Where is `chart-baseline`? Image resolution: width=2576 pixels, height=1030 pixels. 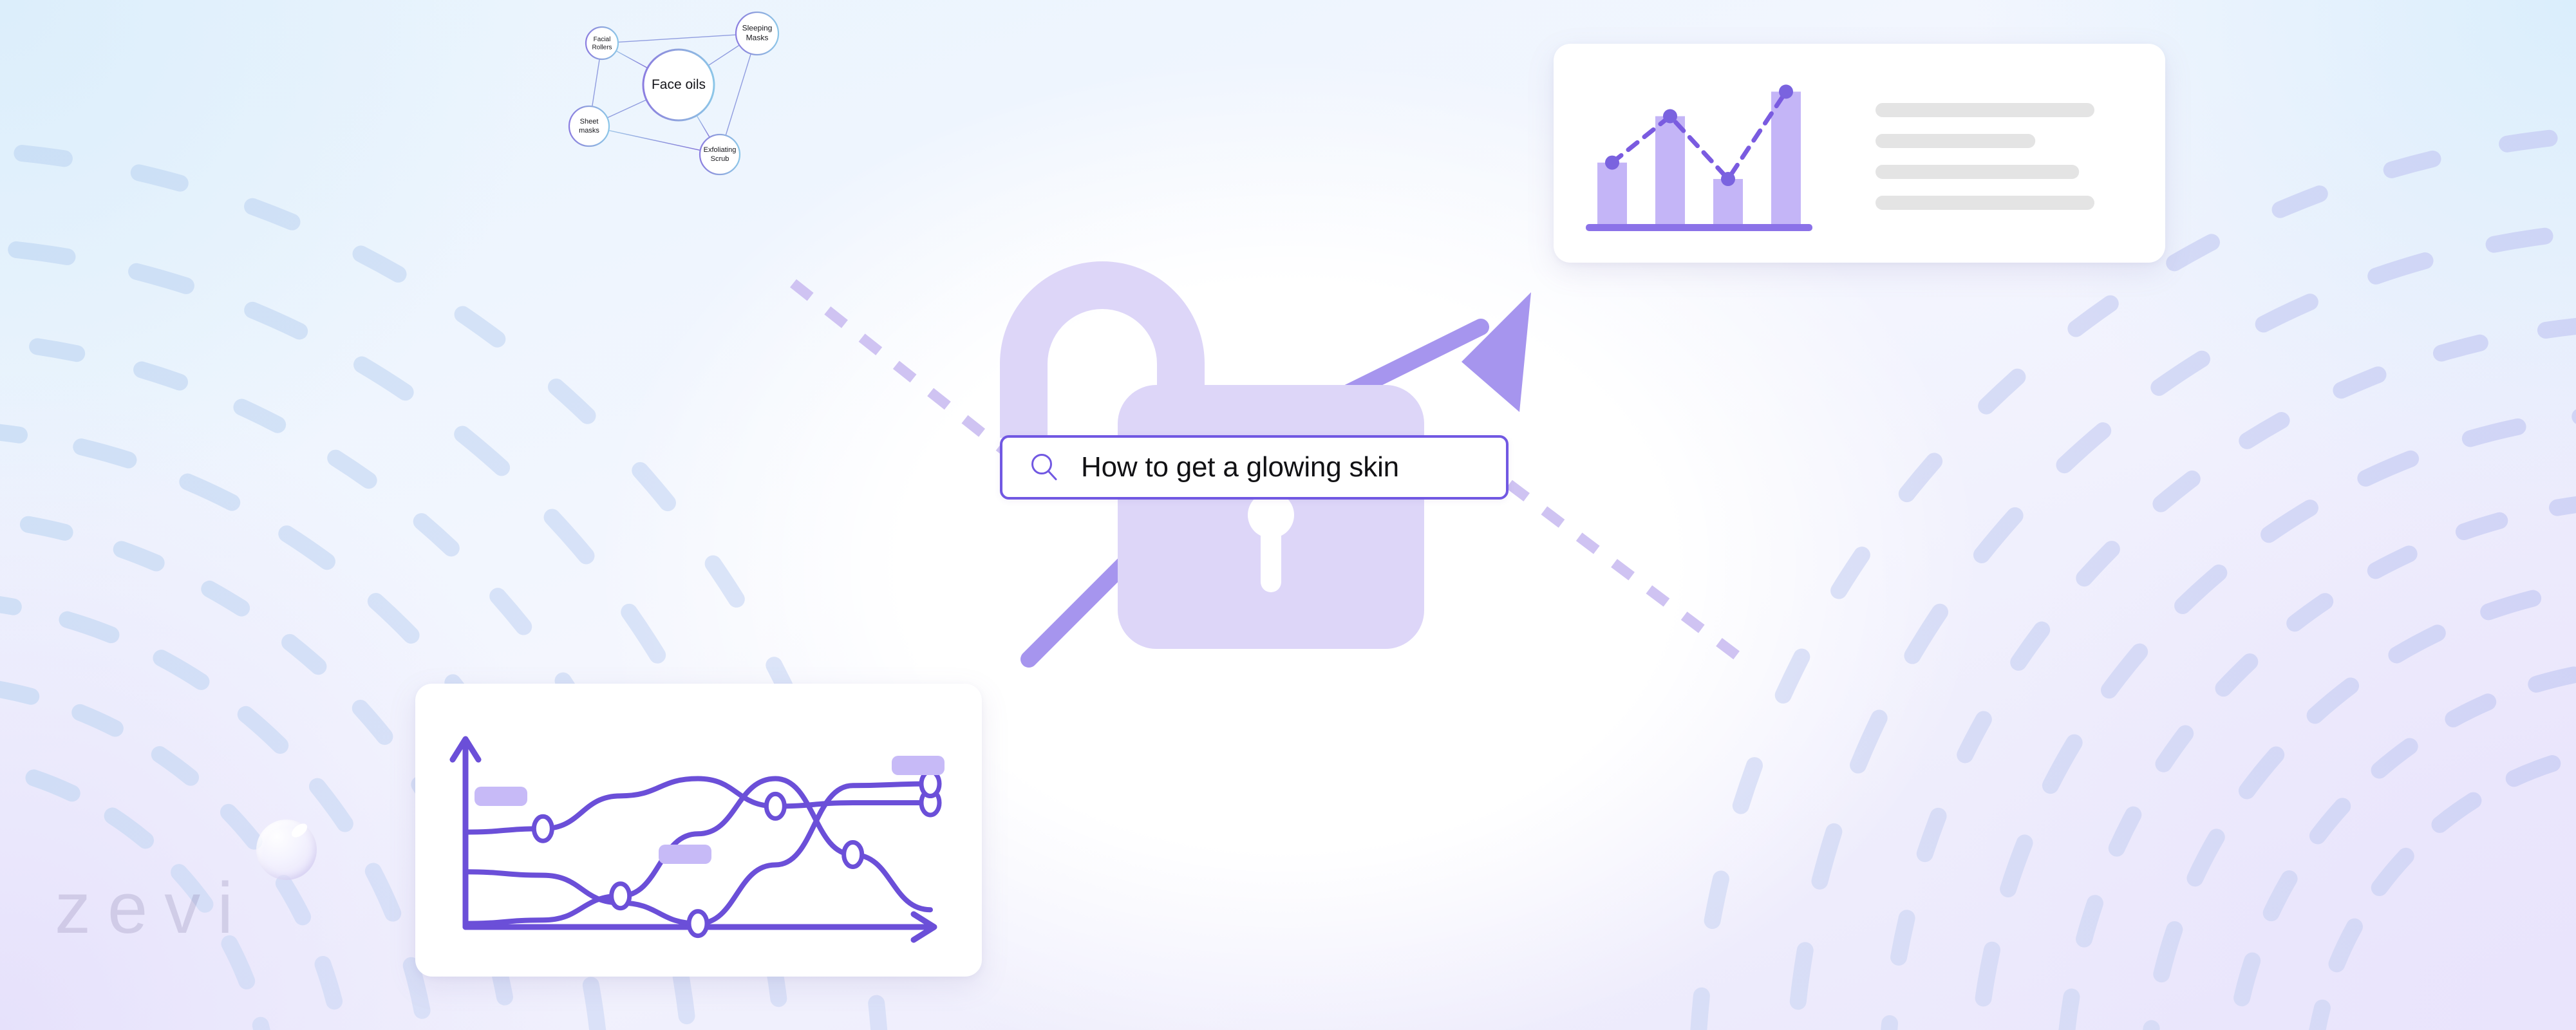 chart-baseline is located at coordinates (1699, 227).